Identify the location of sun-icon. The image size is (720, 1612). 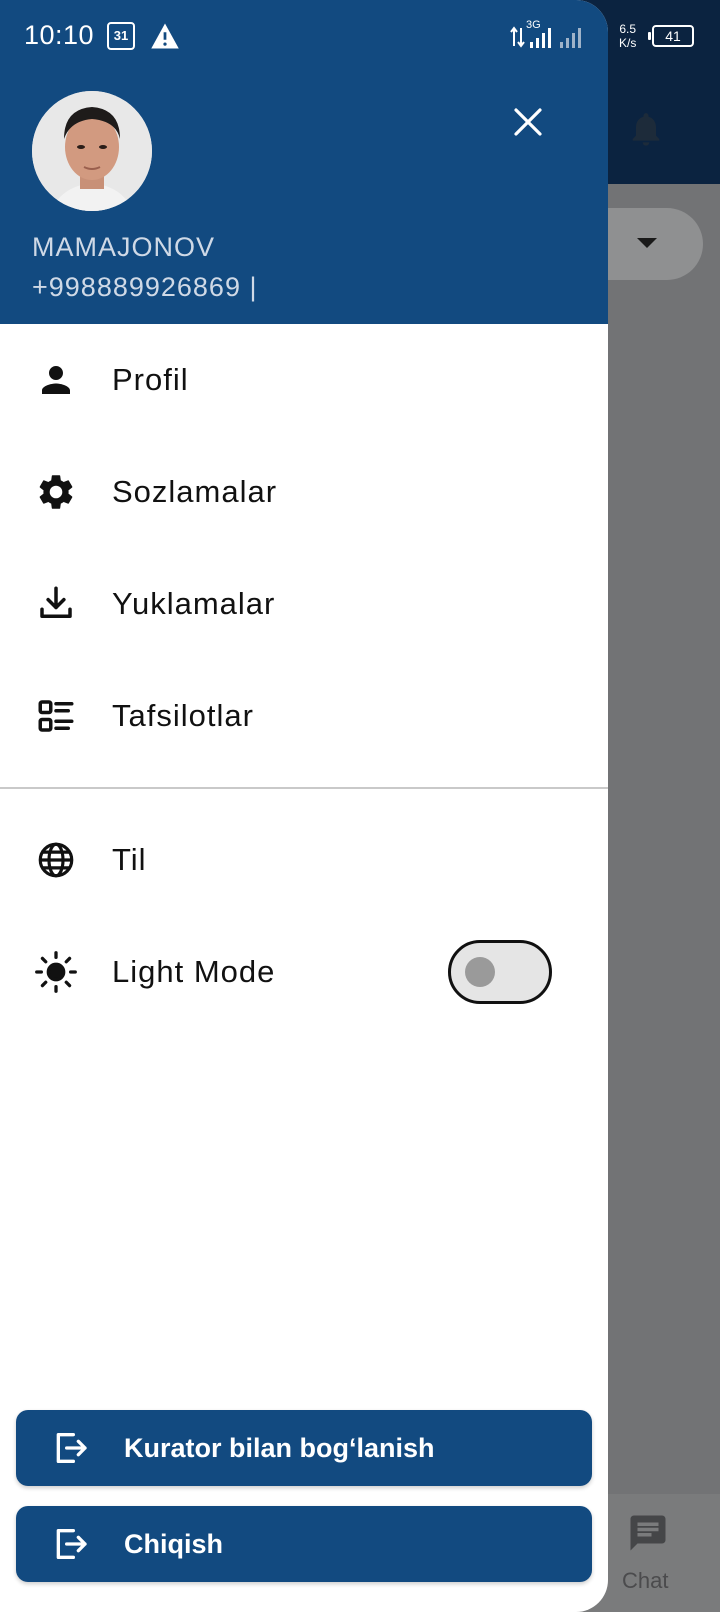
(56, 972).